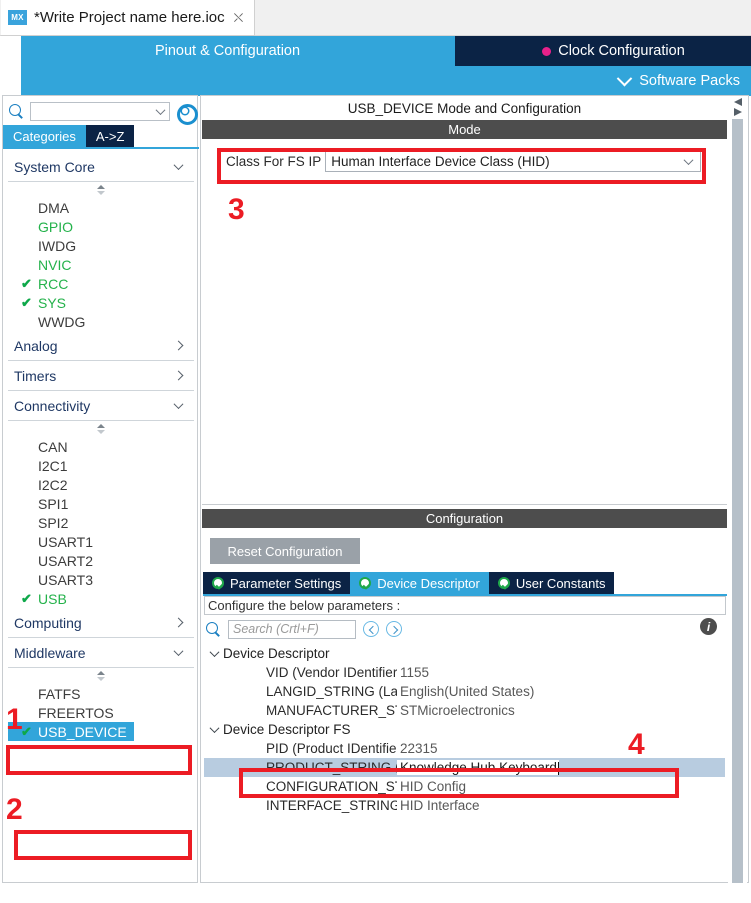 Image resolution: width=751 pixels, height=903 pixels. I want to click on sidebar-item-iwdg: IWDG, so click(101, 245).